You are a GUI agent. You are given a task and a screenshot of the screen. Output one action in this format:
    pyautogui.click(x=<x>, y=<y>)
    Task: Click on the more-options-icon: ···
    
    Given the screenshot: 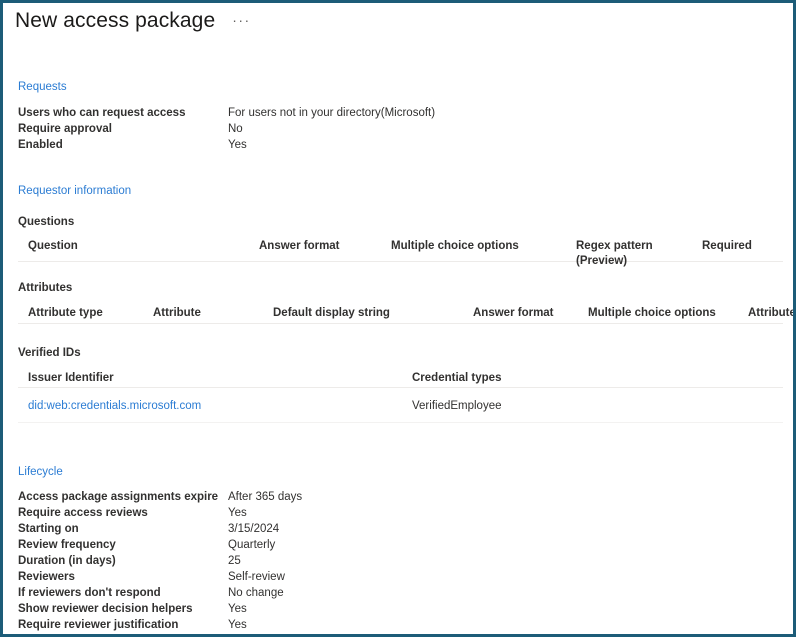 What is the action you would take?
    pyautogui.click(x=241, y=23)
    